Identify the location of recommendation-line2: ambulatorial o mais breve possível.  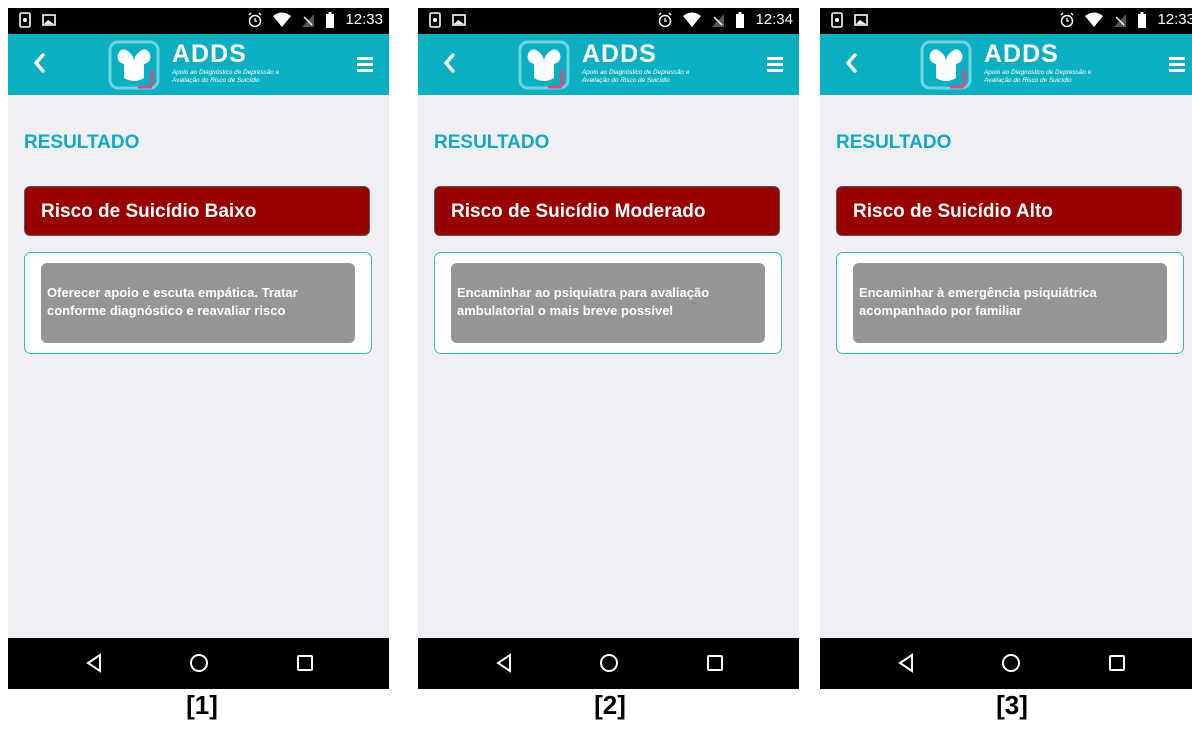
(565, 310).